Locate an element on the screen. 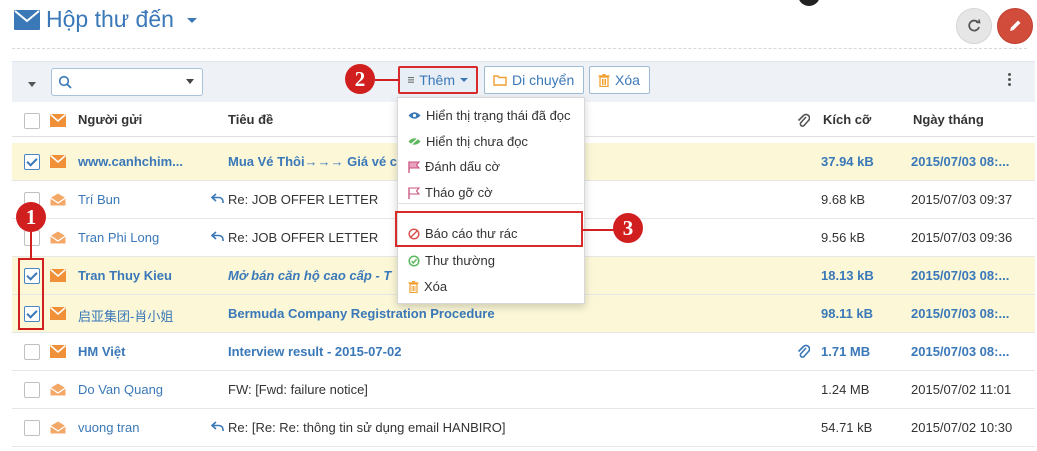 Image resolution: width=1037 pixels, height=451 pixels. attachment-column-icon is located at coordinates (803, 121).